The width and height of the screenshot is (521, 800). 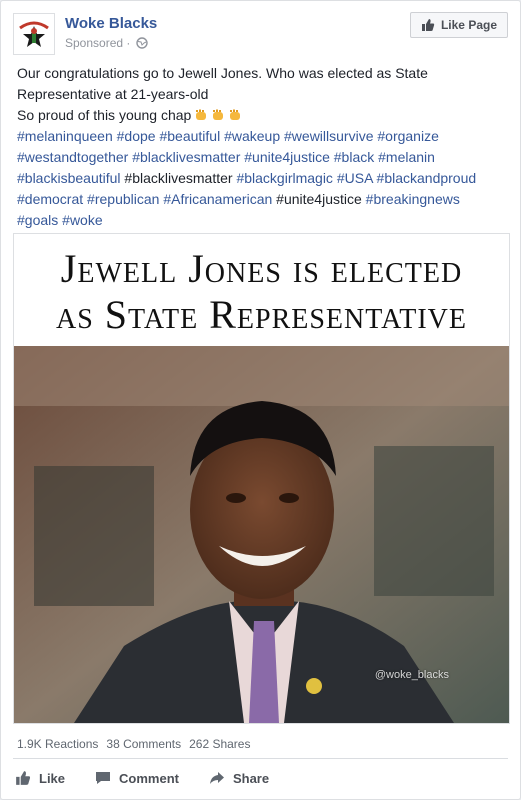 I want to click on post-text-line-content: So proud of this young chap, so click(x=104, y=115).